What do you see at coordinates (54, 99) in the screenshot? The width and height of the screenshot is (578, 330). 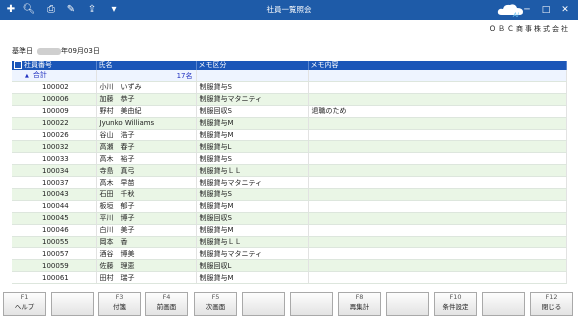 I see `employee-no-cell: 100006` at bounding box center [54, 99].